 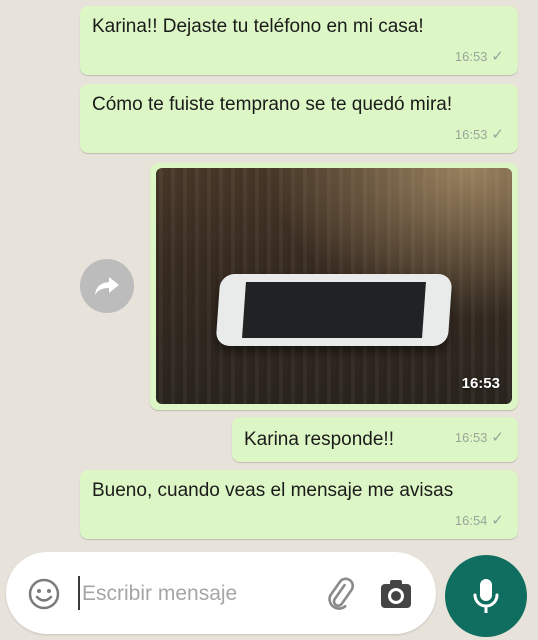 I want to click on message-text: Bueno, cuando veas el mensaje me avisas, so click(x=273, y=490).